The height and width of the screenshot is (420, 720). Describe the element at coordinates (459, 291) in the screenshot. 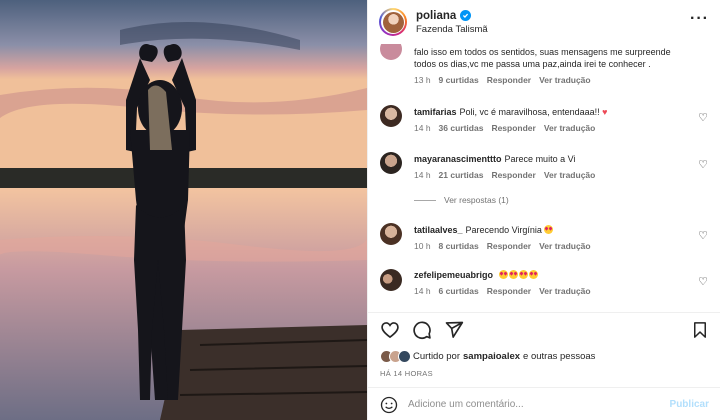

I see `comment-likes: 6 curtidas` at that location.